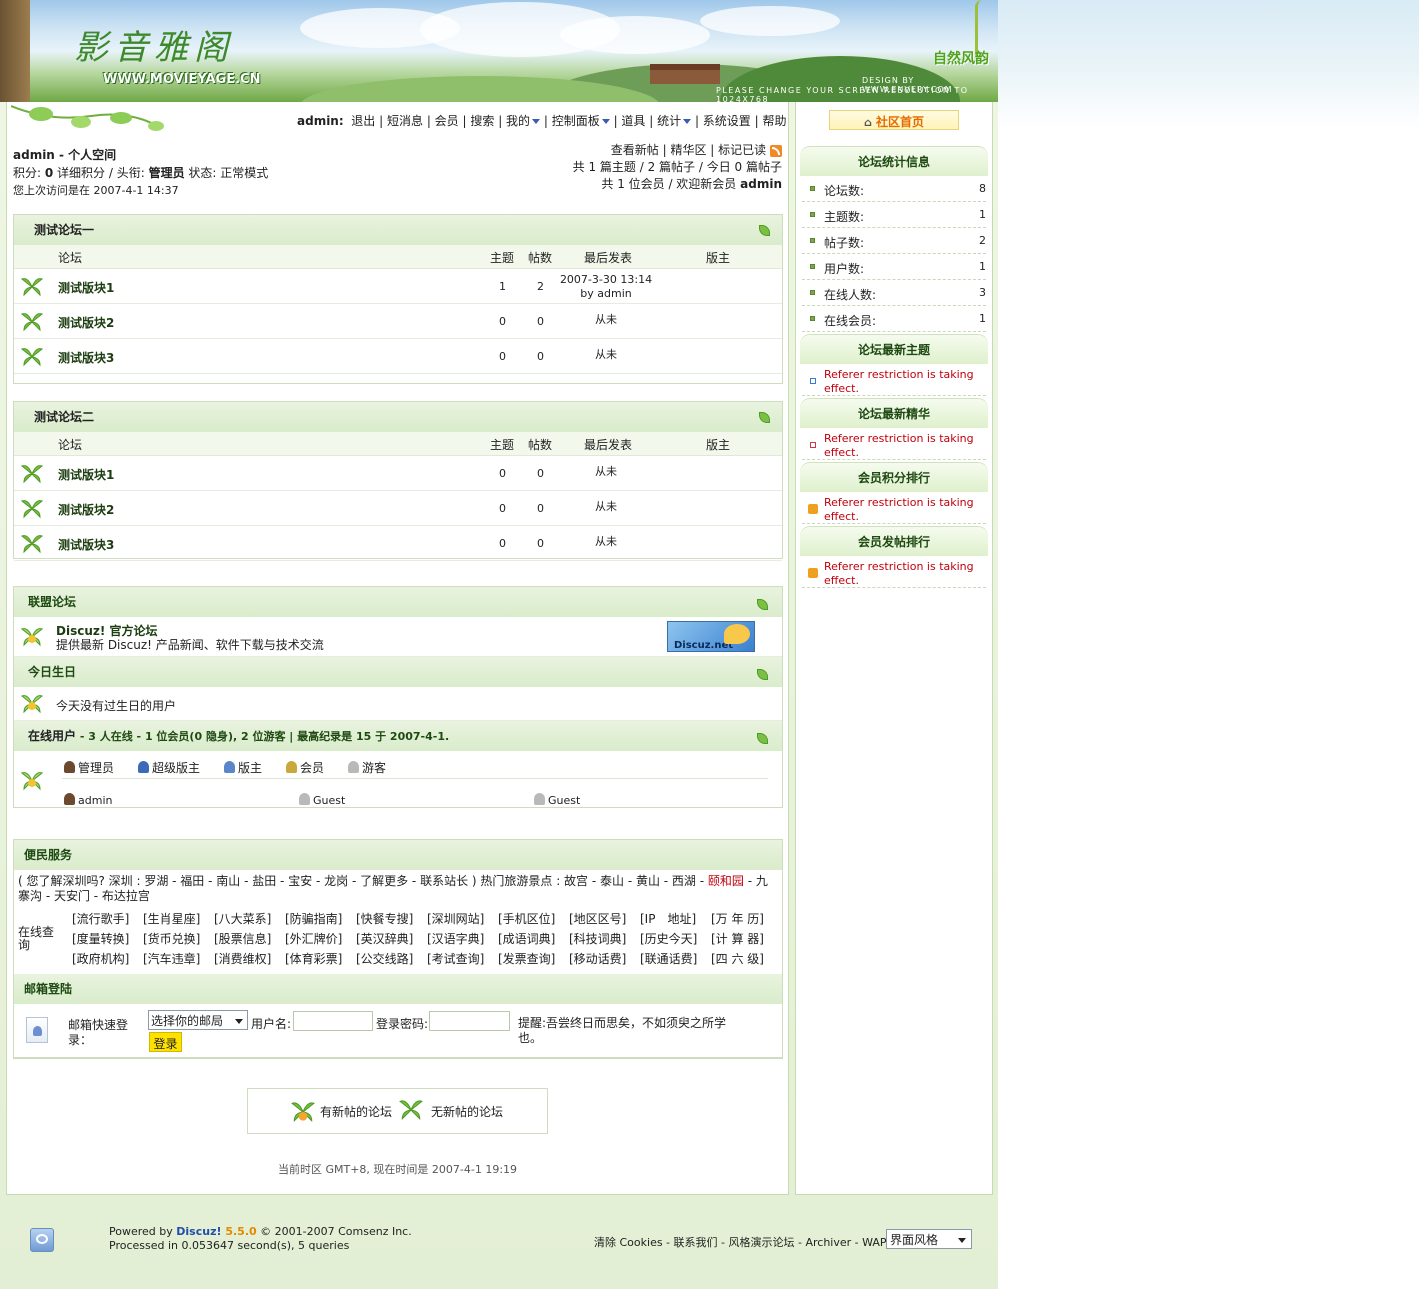 Image resolution: width=1419 pixels, height=1289 pixels. Describe the element at coordinates (726, 881) in the screenshot. I see `highlight-link: 颐和园` at that location.